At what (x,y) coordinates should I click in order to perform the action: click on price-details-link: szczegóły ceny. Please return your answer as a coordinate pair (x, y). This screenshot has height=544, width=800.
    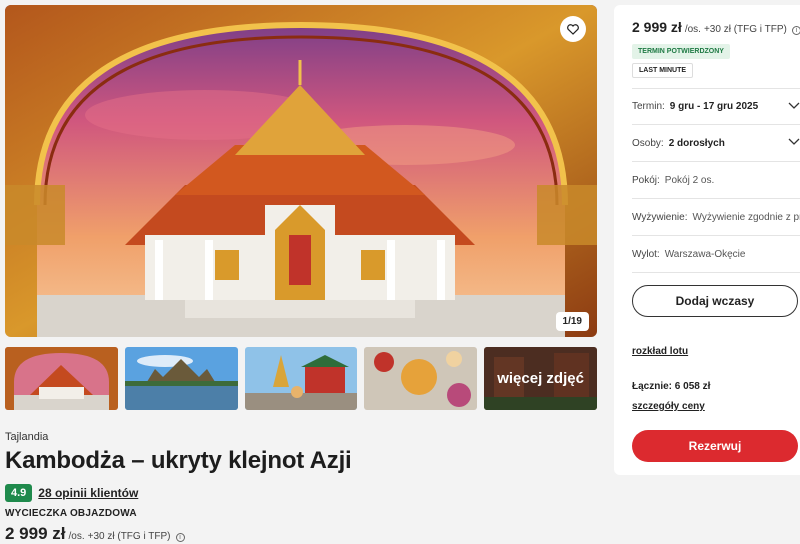
    Looking at the image, I should click on (668, 406).